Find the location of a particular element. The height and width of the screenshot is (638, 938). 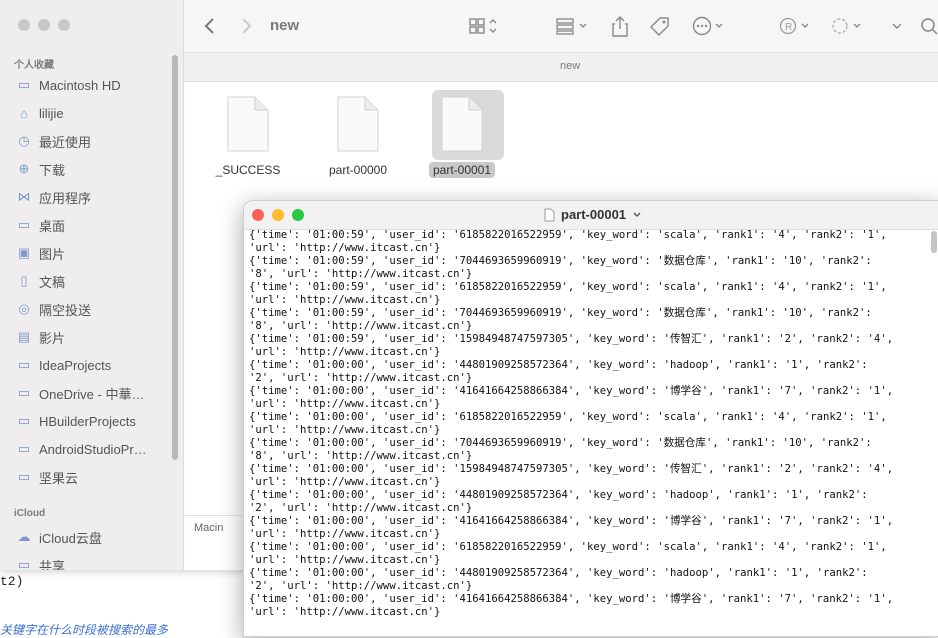

sidebar-item: ▣ 图片 is located at coordinates (40, 253).